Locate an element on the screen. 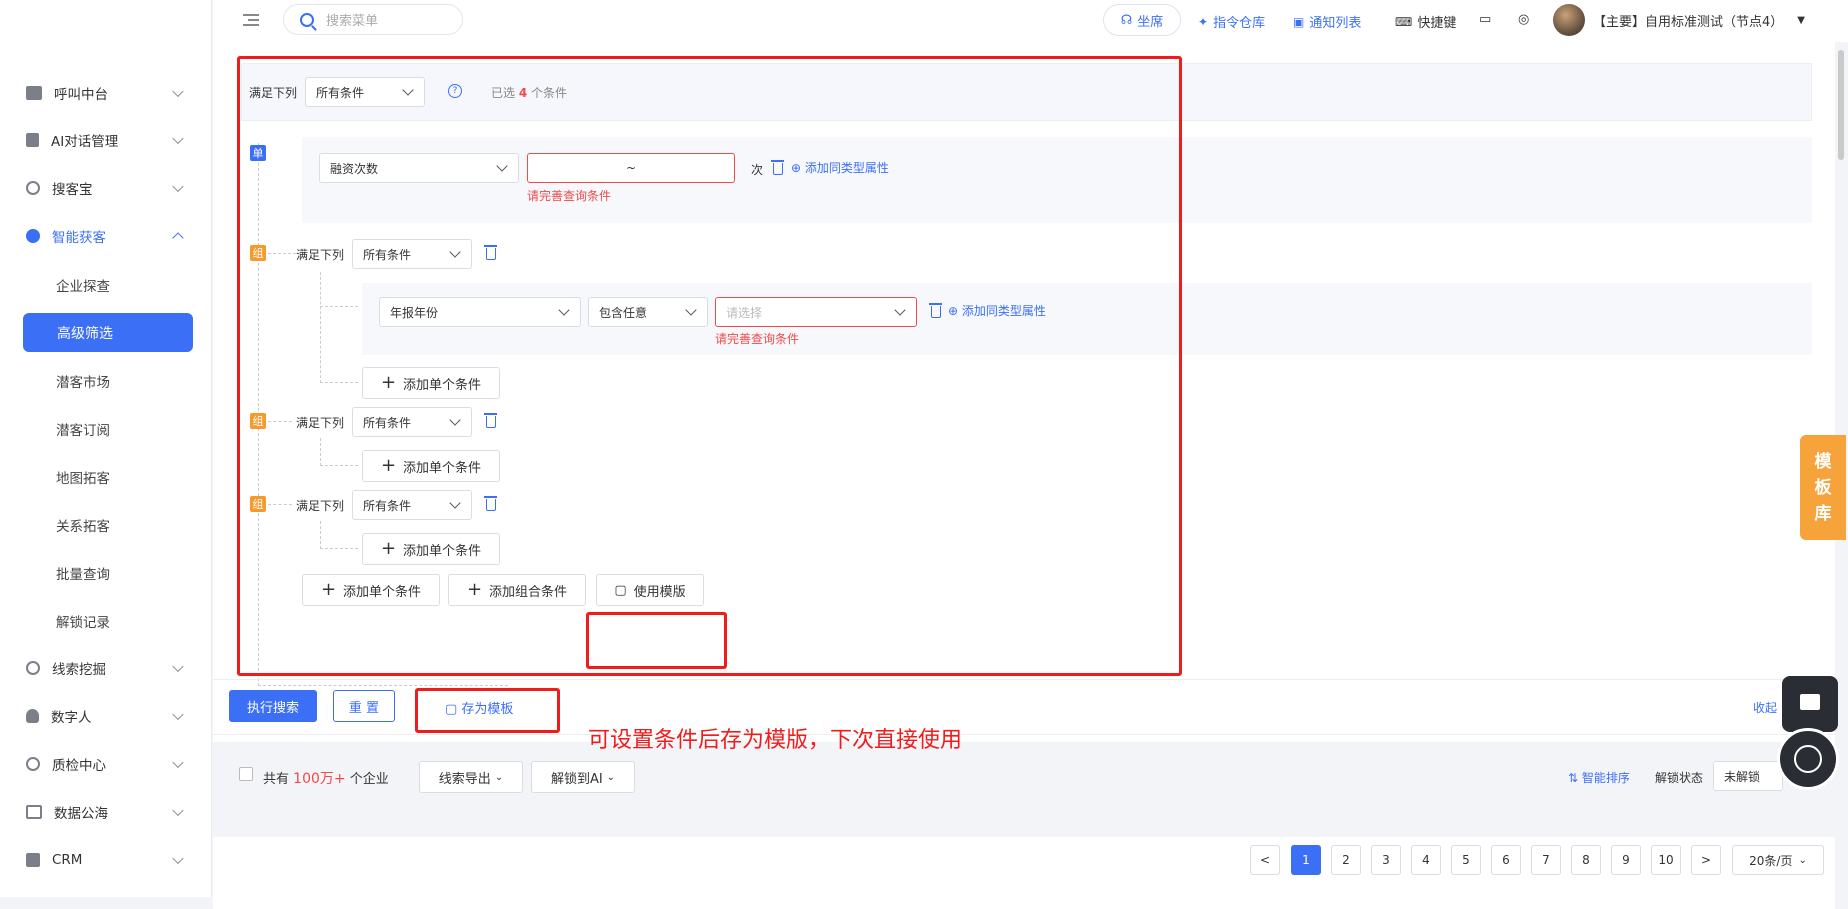  sidebar-item-label: 呼叫中台 is located at coordinates (81, 95).